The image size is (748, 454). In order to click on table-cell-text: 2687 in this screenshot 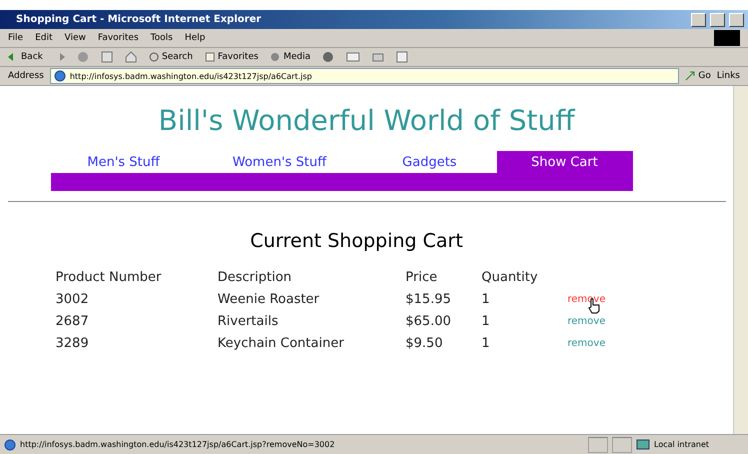, I will do `click(73, 321)`.